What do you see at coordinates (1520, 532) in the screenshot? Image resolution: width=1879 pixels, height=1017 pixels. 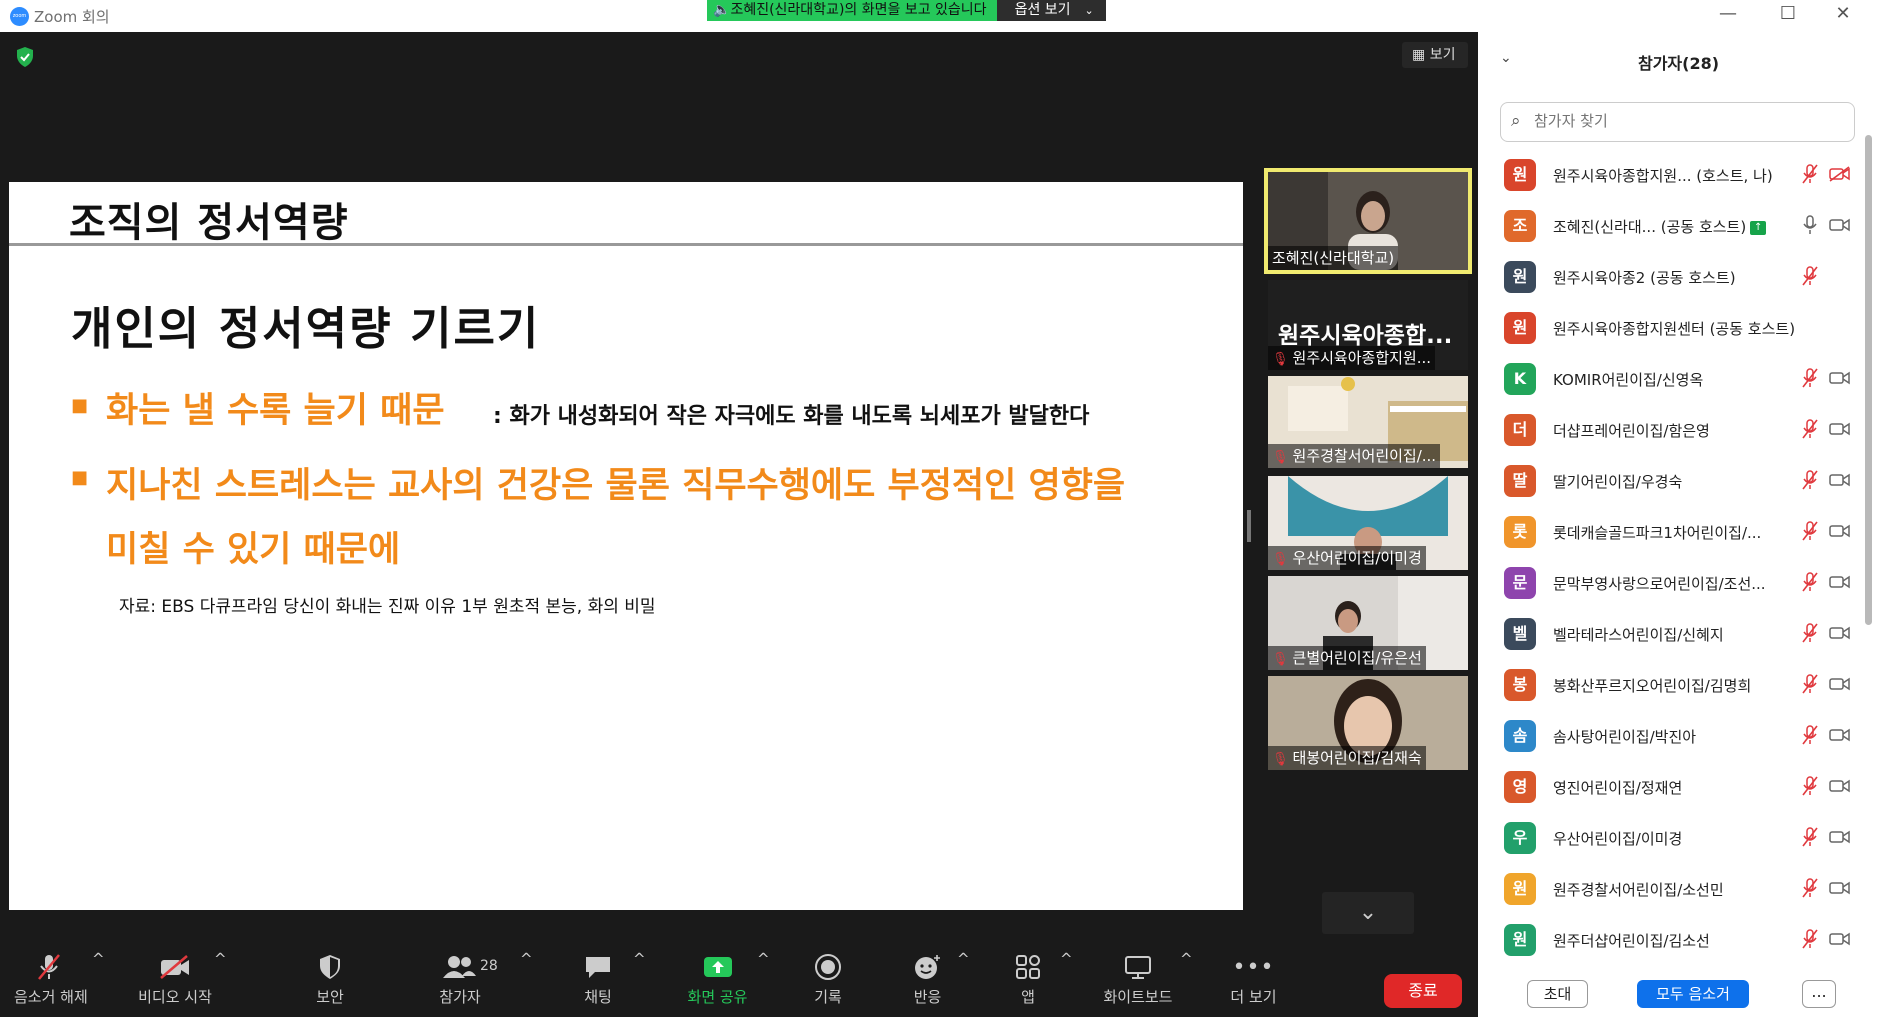 I see `avatar: 롯` at bounding box center [1520, 532].